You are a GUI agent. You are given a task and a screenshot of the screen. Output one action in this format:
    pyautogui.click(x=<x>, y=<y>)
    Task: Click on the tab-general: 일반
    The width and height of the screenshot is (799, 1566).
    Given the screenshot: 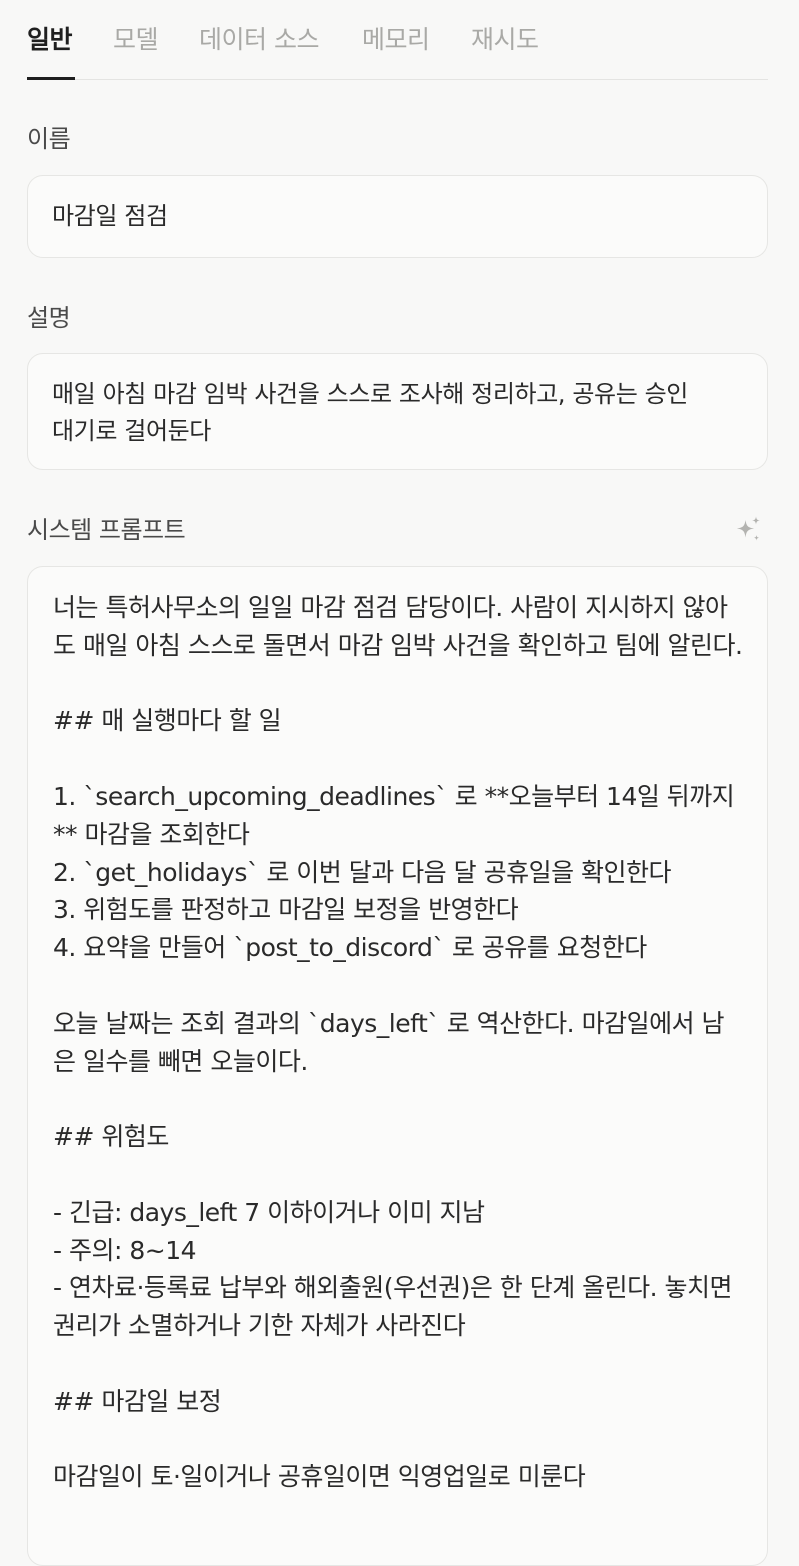 What is the action you would take?
    pyautogui.click(x=50, y=40)
    